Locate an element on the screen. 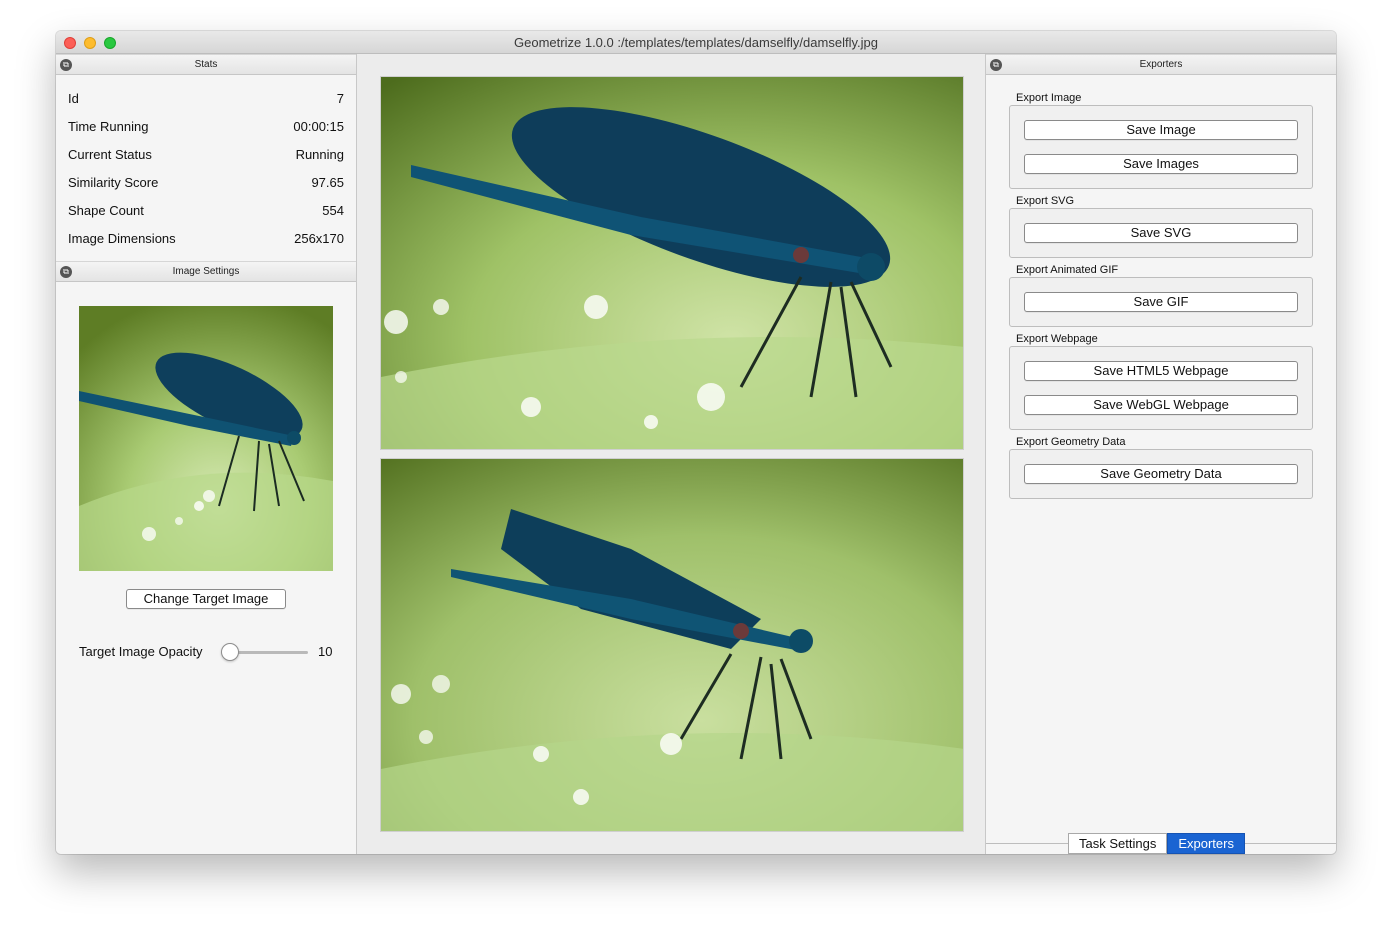  damselfly-image is located at coordinates (206, 438).